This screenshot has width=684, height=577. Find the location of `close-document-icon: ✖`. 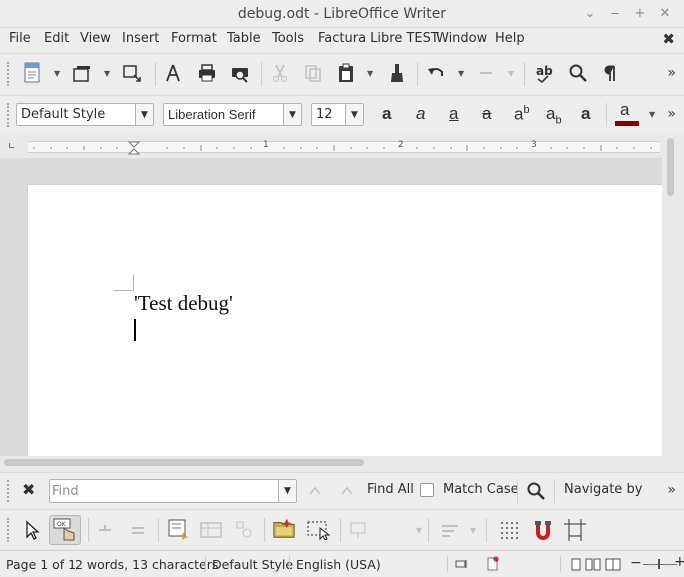

close-document-icon: ✖ is located at coordinates (668, 39).